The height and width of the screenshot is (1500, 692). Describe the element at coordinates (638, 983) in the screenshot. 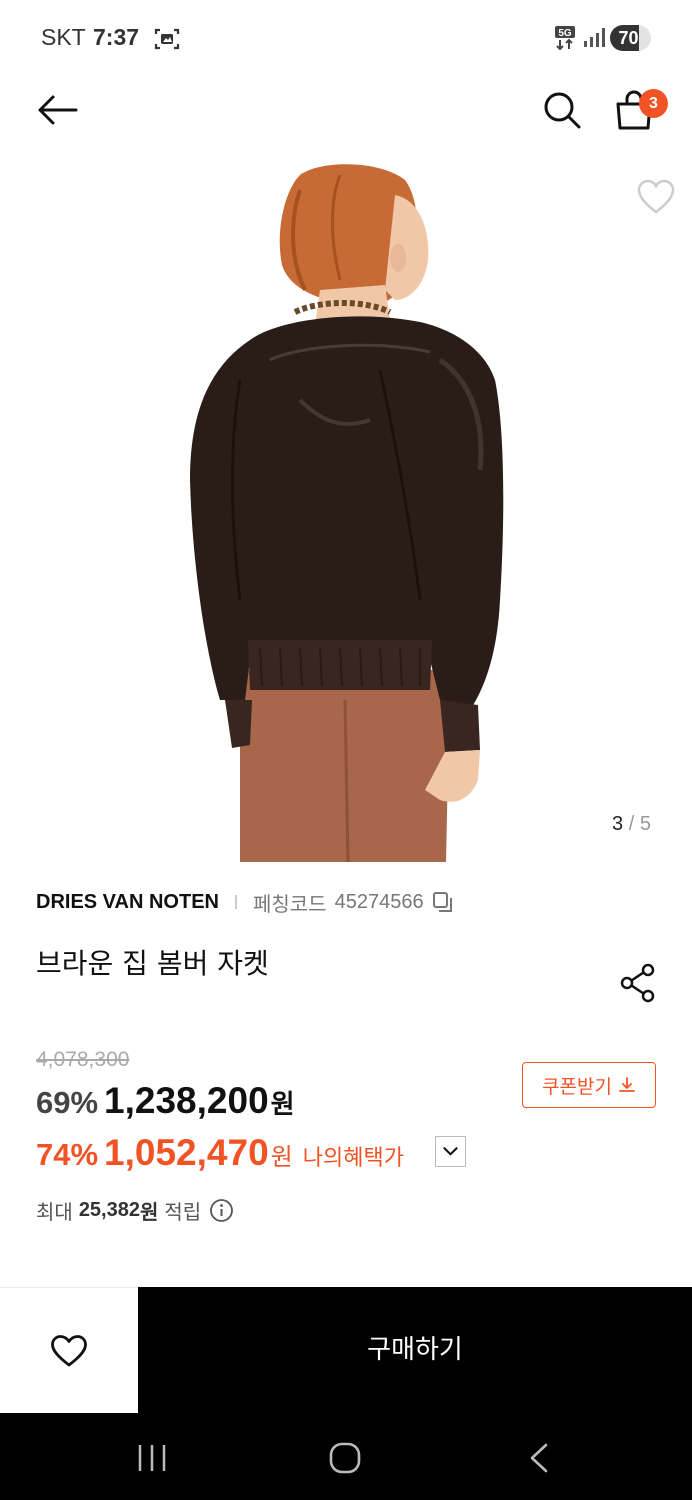

I see `share-icon` at that location.